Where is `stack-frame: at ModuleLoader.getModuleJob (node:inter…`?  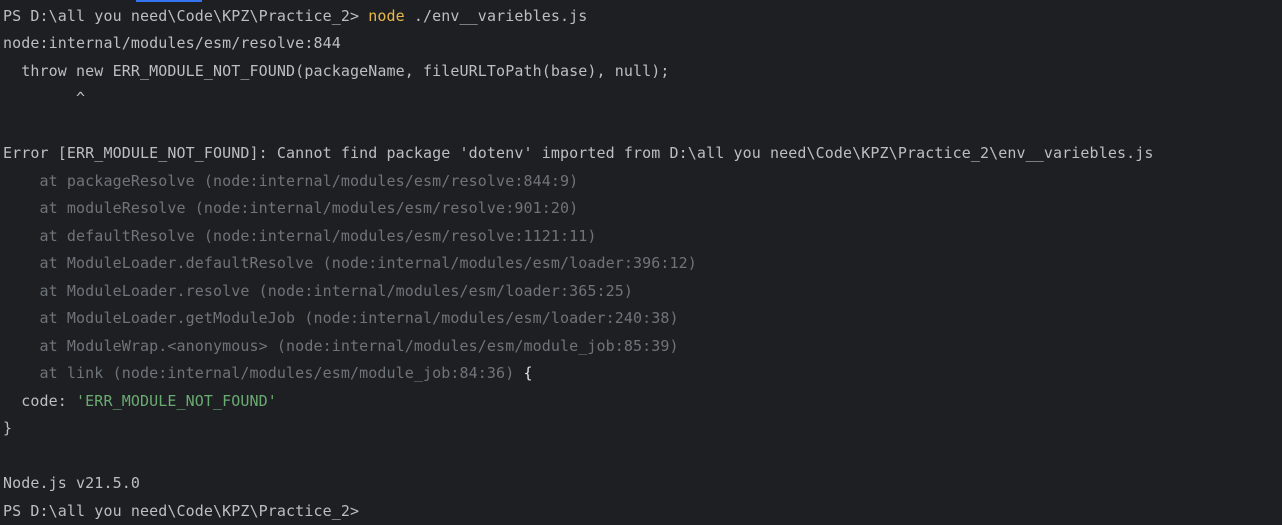 stack-frame: at ModuleLoader.getModuleJob (node:inter… is located at coordinates (341, 318).